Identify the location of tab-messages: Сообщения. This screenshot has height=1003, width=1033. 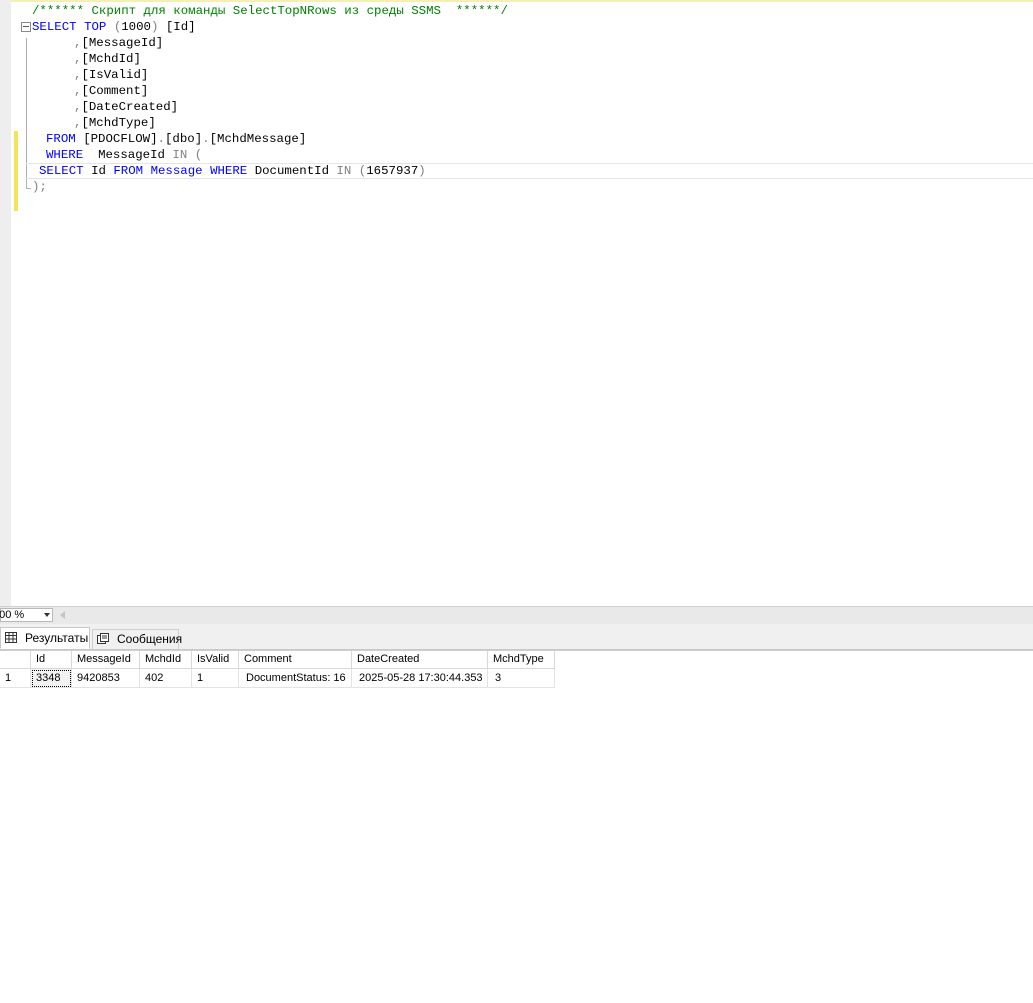
(137, 639).